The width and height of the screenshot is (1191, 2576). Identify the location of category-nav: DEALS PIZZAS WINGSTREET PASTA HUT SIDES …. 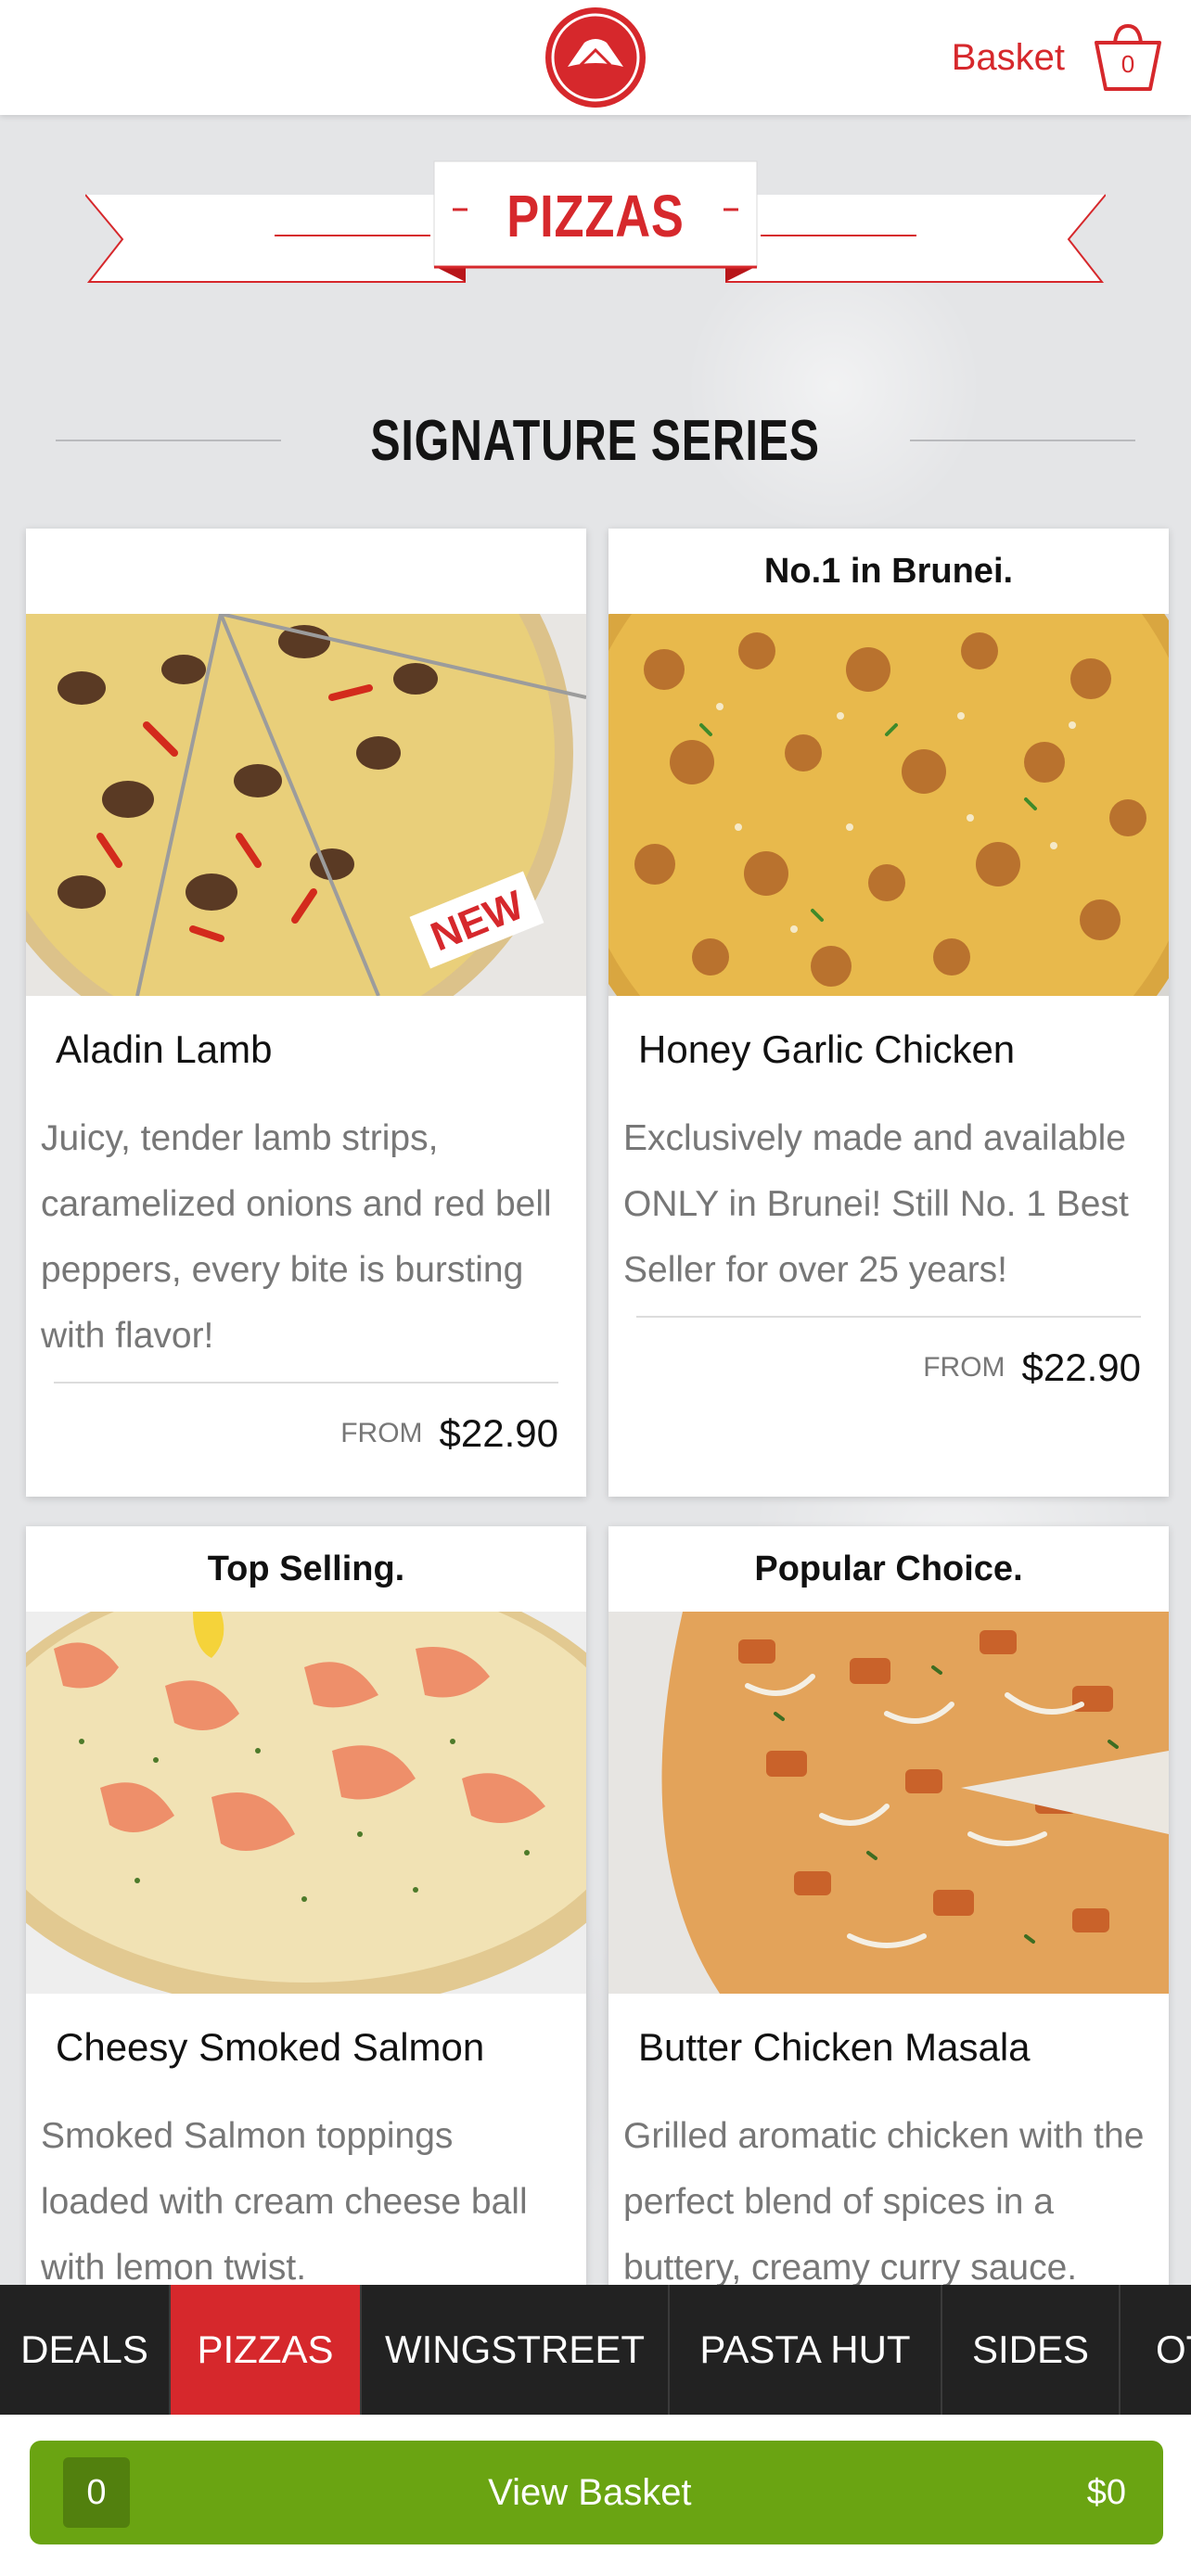
(595, 2350).